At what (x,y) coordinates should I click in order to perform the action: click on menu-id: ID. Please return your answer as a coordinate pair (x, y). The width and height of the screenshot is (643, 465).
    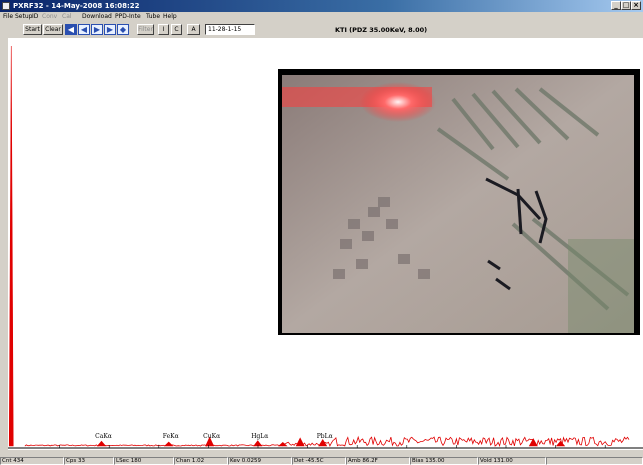
    Looking at the image, I should click on (35, 17).